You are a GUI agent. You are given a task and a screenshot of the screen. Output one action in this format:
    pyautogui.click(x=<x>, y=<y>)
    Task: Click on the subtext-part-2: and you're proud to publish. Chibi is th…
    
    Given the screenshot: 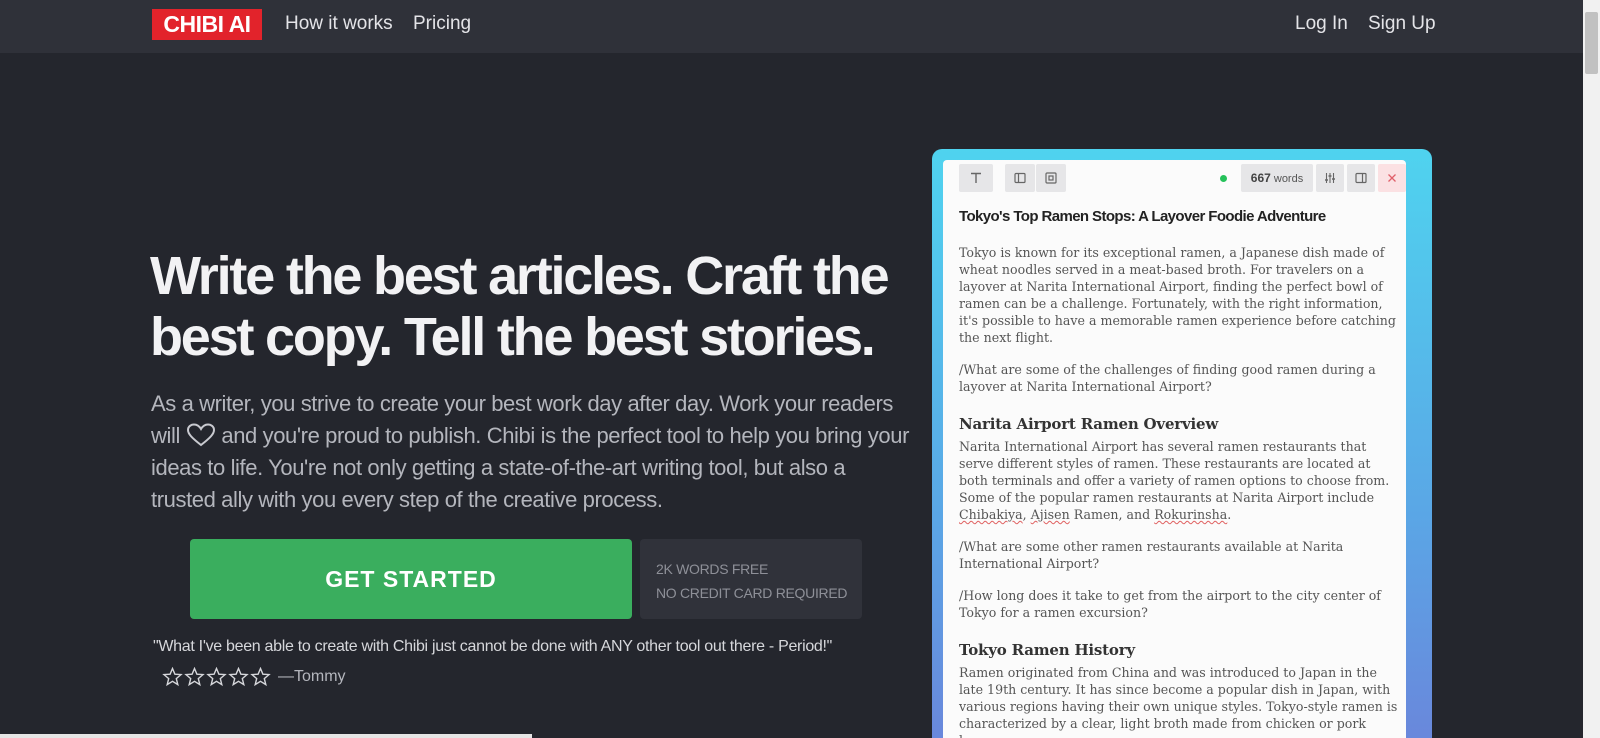 What is the action you would take?
    pyautogui.click(x=530, y=467)
    